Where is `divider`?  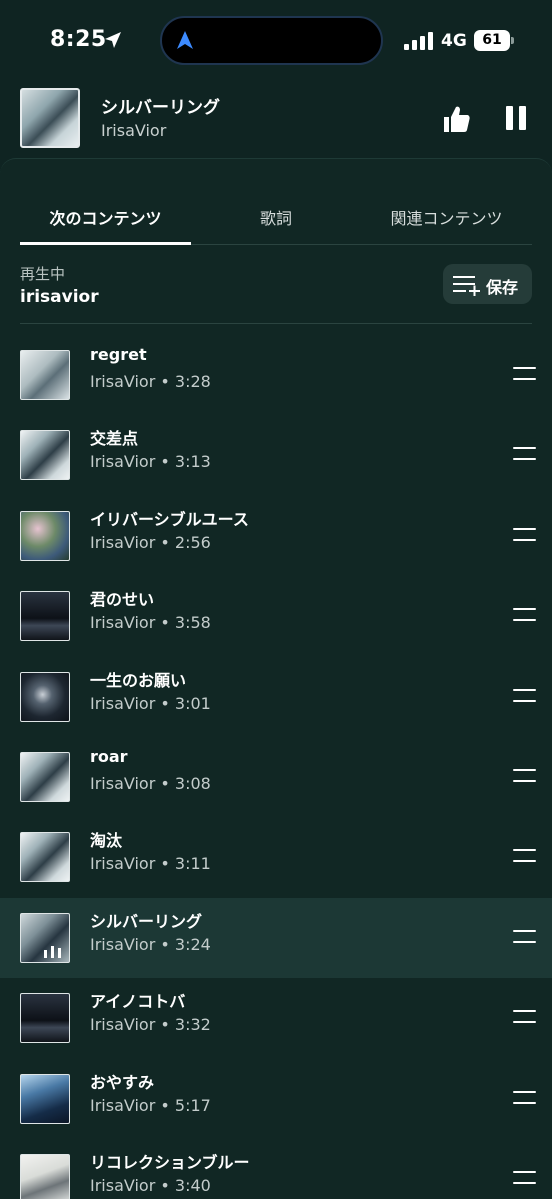 divider is located at coordinates (276, 323).